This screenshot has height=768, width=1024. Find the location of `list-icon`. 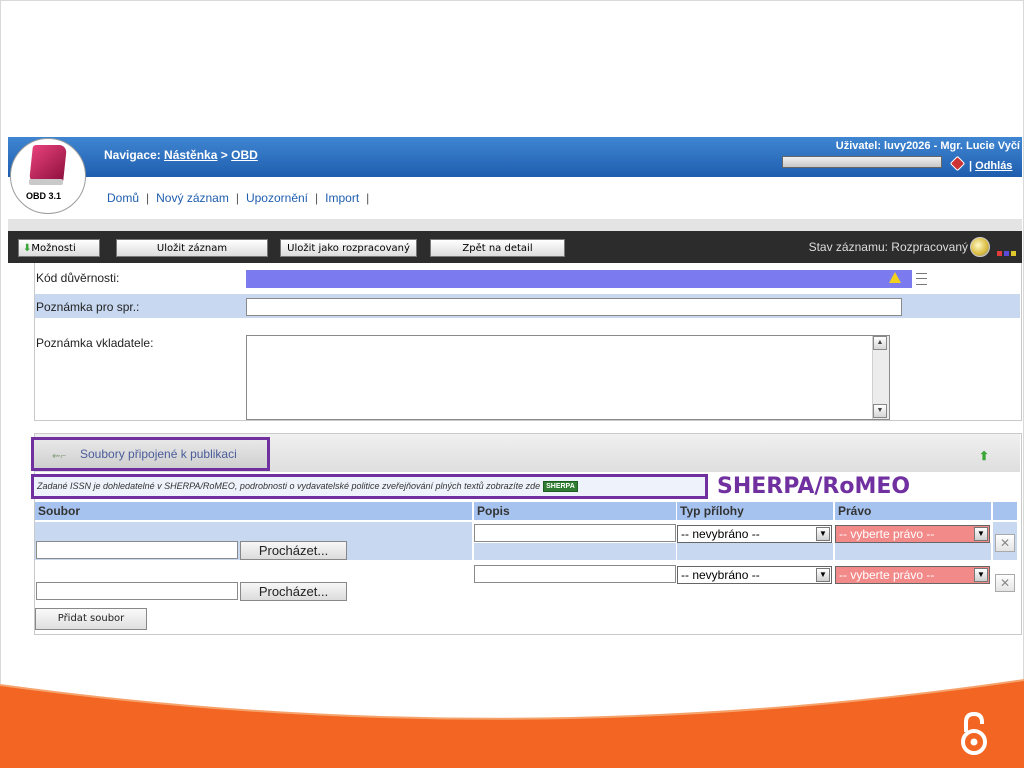

list-icon is located at coordinates (921, 279).